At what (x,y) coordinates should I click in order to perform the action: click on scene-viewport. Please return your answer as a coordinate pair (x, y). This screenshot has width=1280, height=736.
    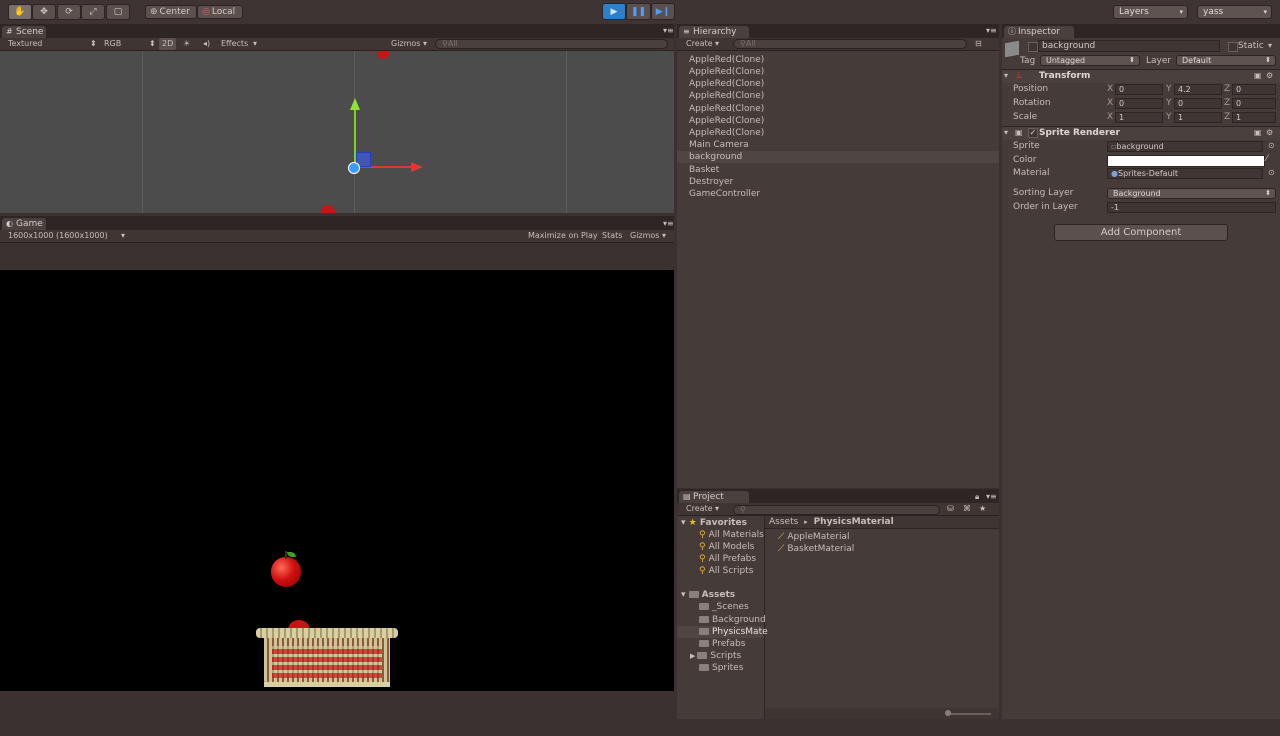
    Looking at the image, I should click on (337, 132).